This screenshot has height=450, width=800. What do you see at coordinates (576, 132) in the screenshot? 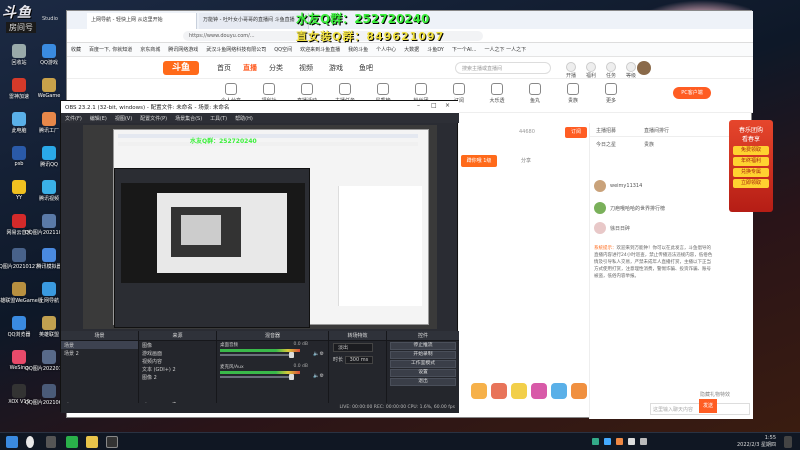
I see `follow-button: 订阅` at bounding box center [576, 132].